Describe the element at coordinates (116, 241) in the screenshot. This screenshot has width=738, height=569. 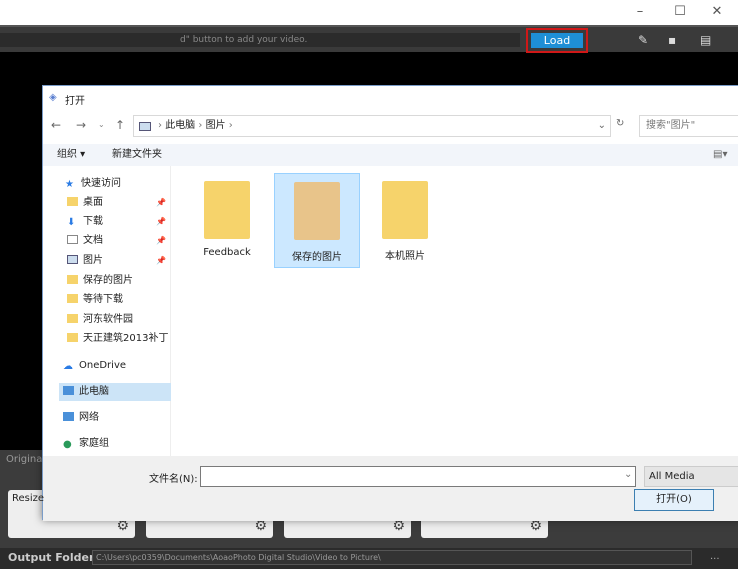
I see `nav-item: 文档 📌` at that location.